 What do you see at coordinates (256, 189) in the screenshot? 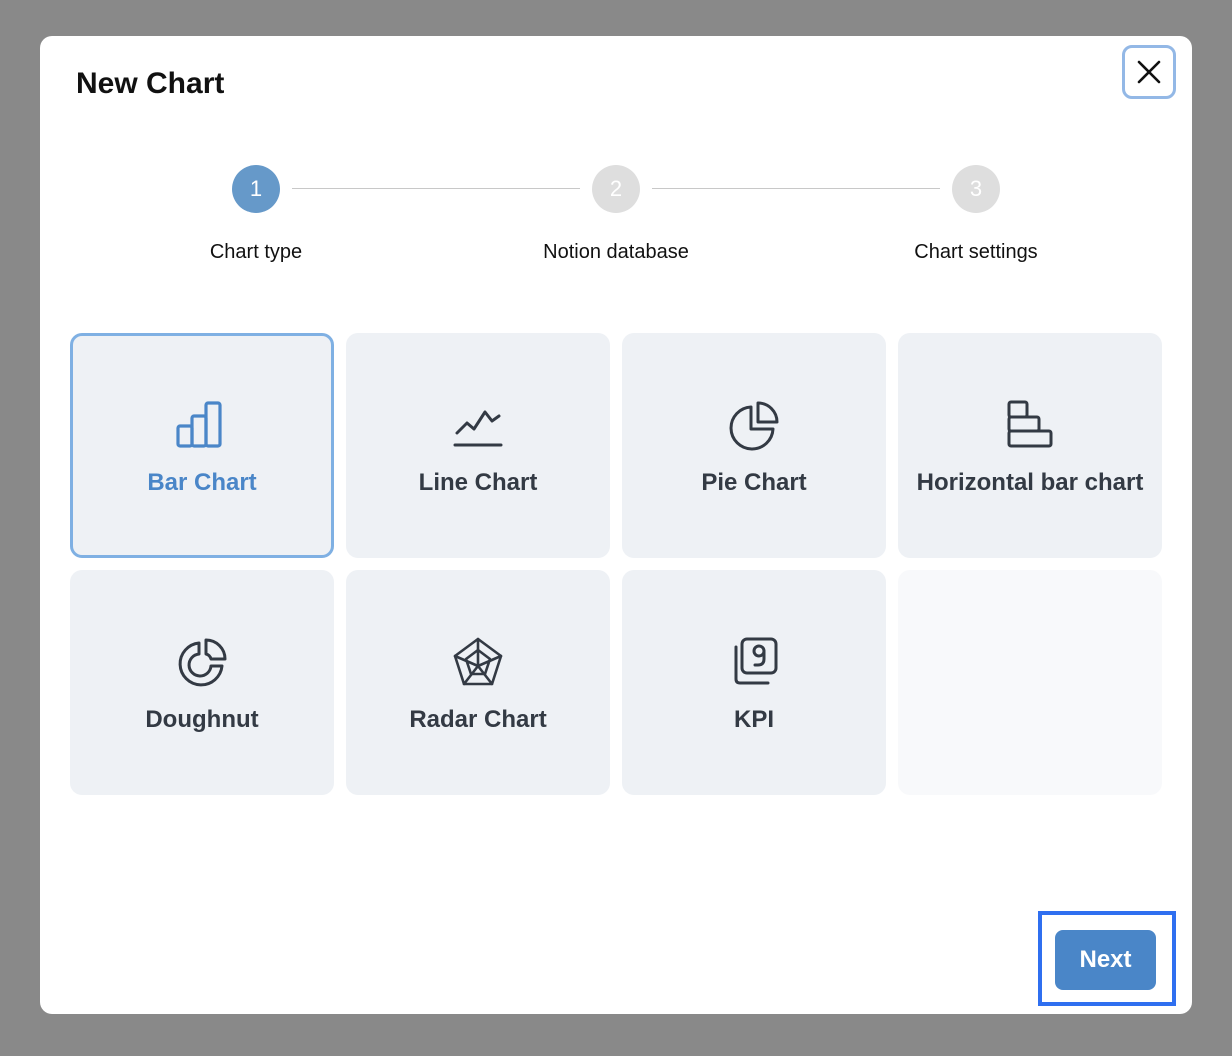
I see `step-1-circle: 1` at bounding box center [256, 189].